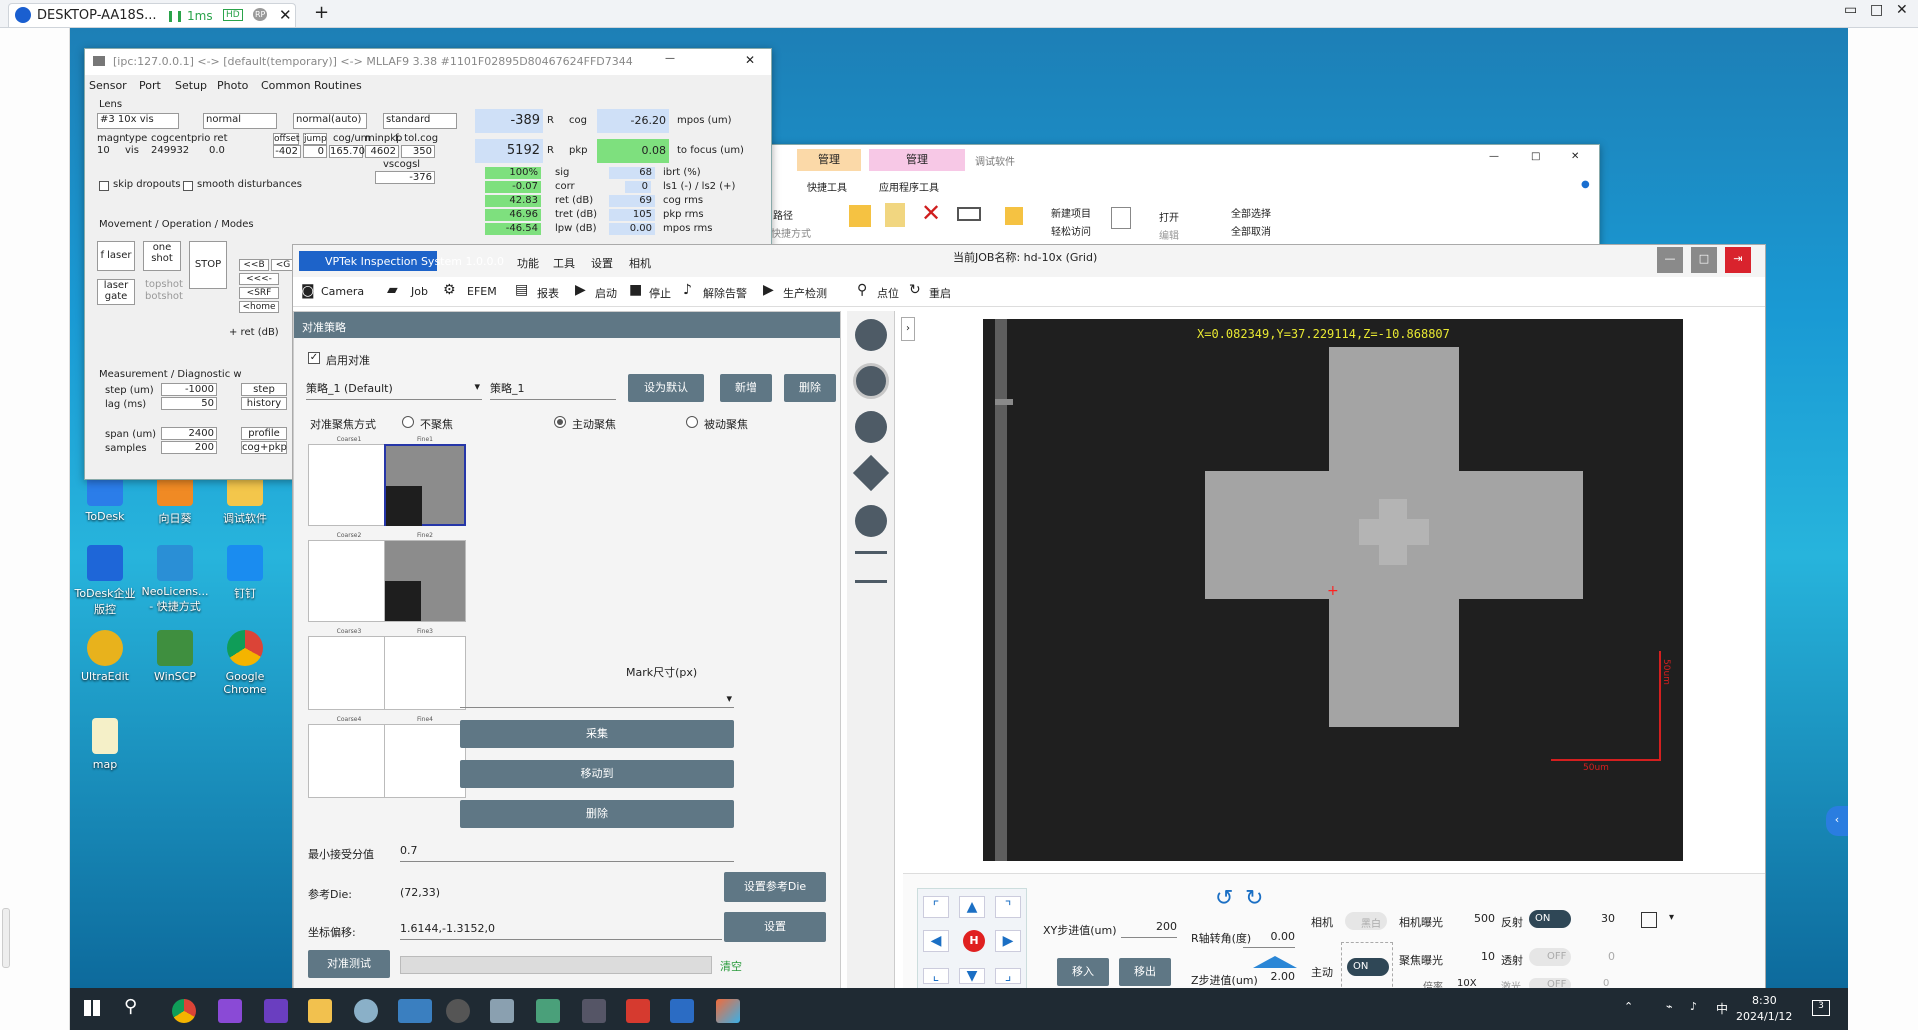 This screenshot has height=1030, width=1918. I want to click on taskbar-app13-icon, so click(728, 1011).